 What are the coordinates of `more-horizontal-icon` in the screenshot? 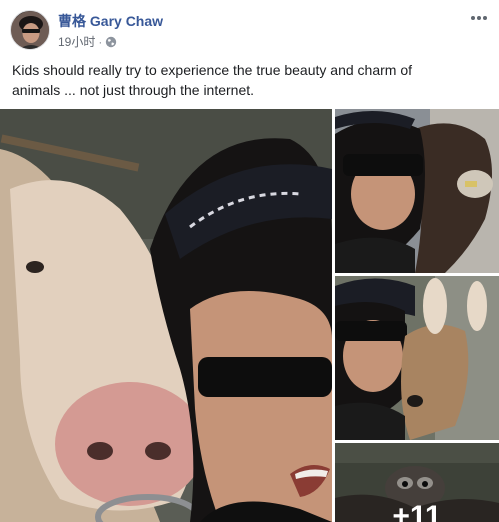 It's located at (479, 18).